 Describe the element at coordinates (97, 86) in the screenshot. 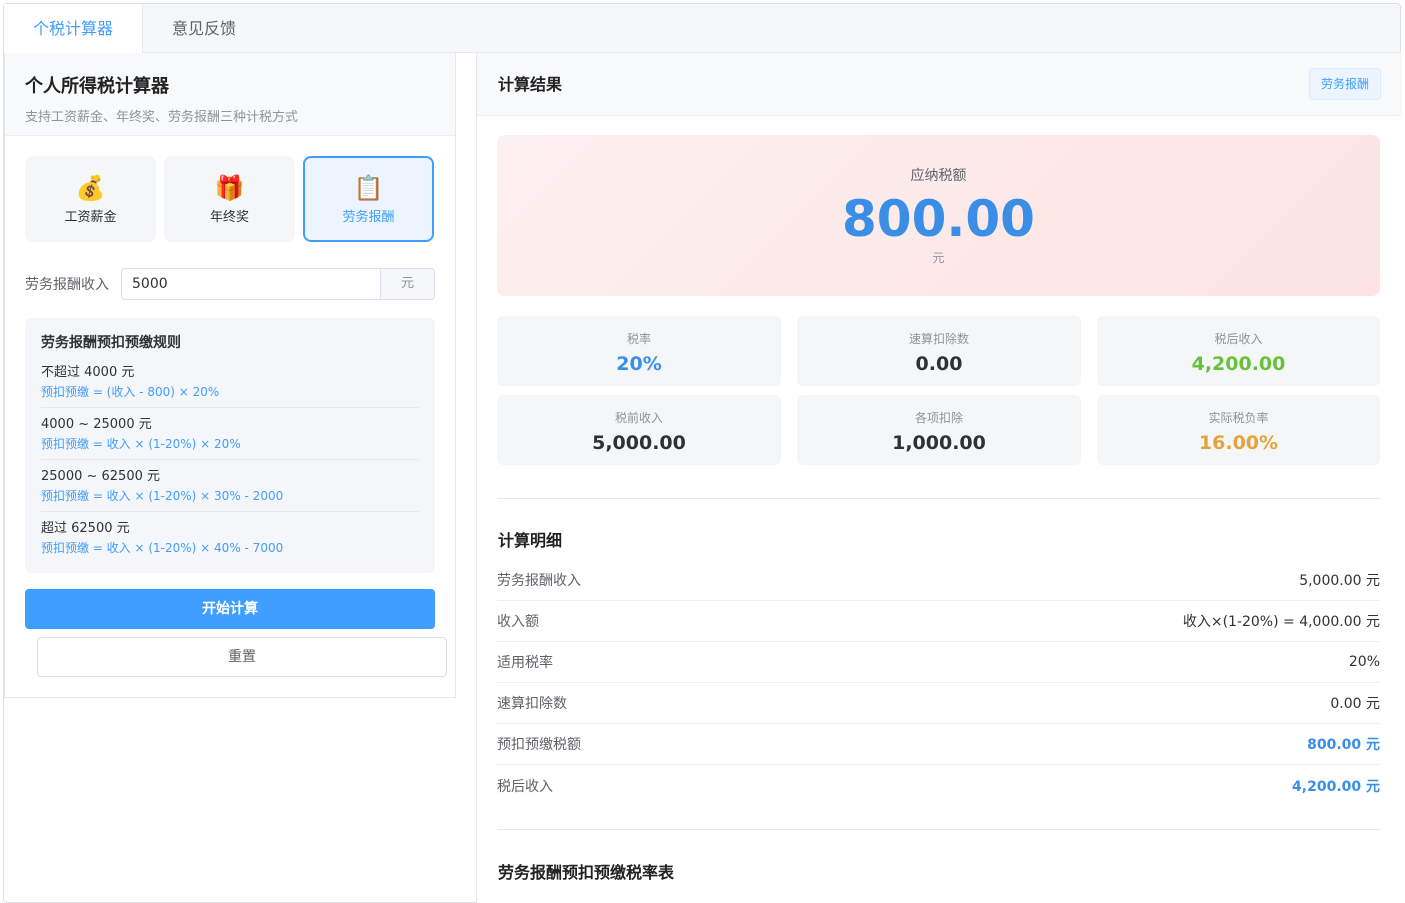

I see `page-title: 个人所得税计算器` at that location.